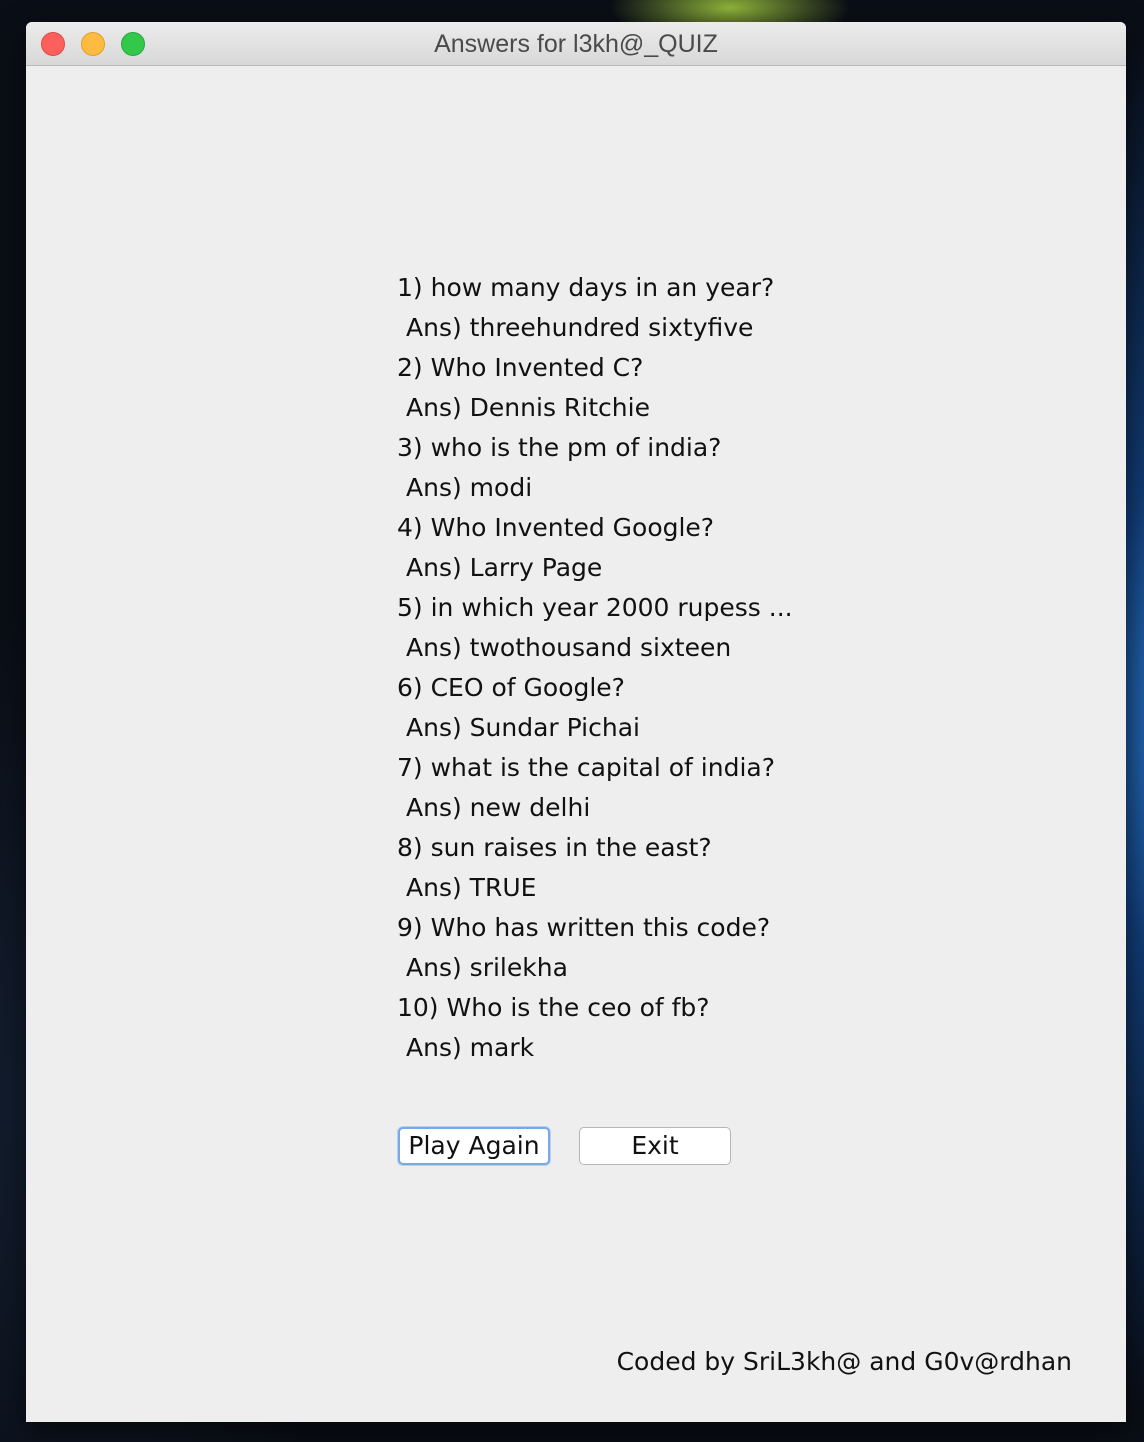 The height and width of the screenshot is (1442, 1144). What do you see at coordinates (553, 1007) in the screenshot?
I see `question-text: 10) Who is the ceo of fb?` at bounding box center [553, 1007].